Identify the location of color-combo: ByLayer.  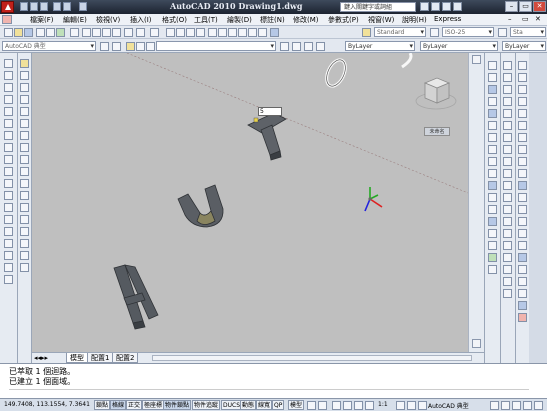
(380, 46).